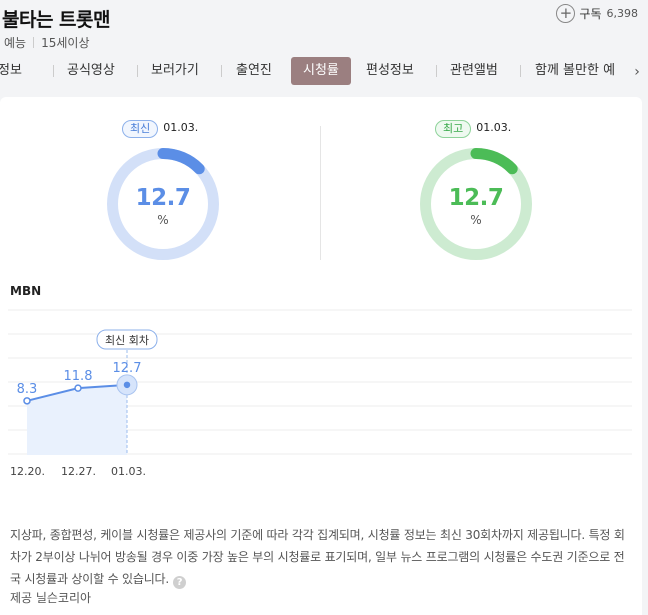 This screenshot has width=648, height=615. I want to click on latest-rating-unit: %, so click(163, 220).